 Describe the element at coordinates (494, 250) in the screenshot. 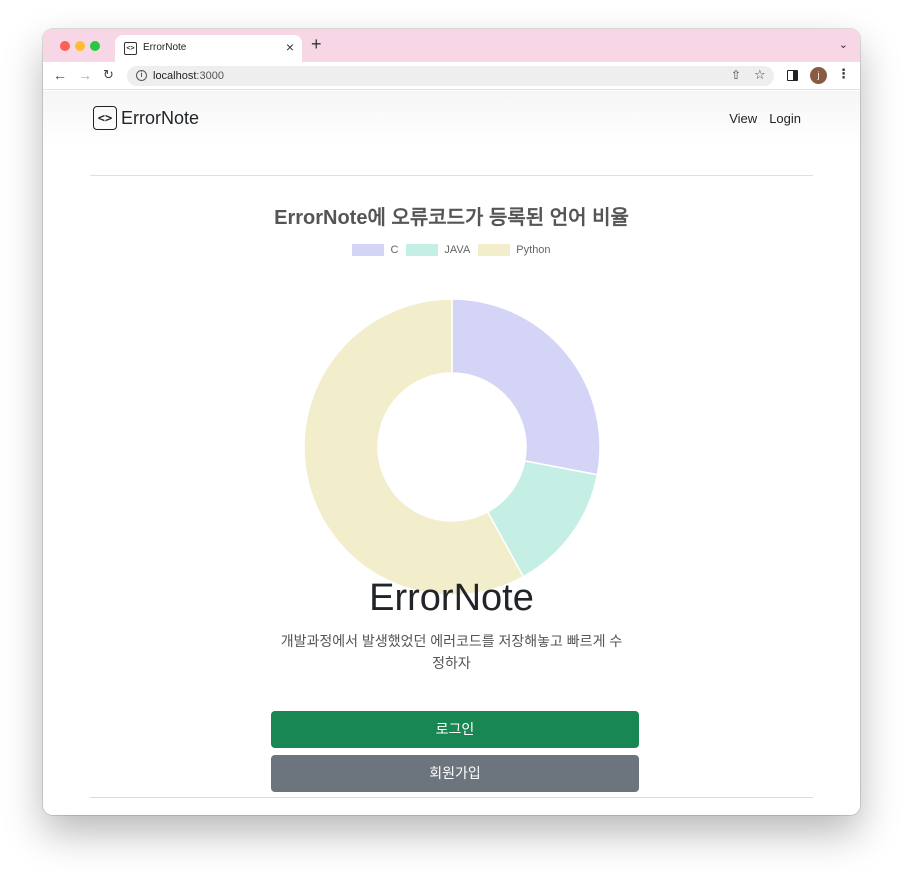

I see `legend-swatch-python` at that location.